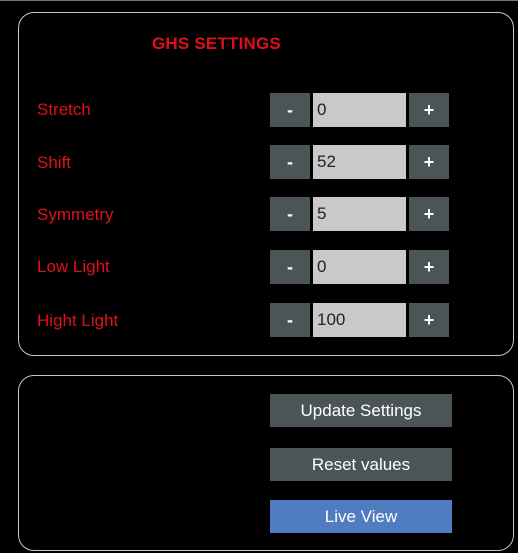 This screenshot has width=518, height=553. Describe the element at coordinates (359, 320) in the screenshot. I see `high-light-value-field` at that location.